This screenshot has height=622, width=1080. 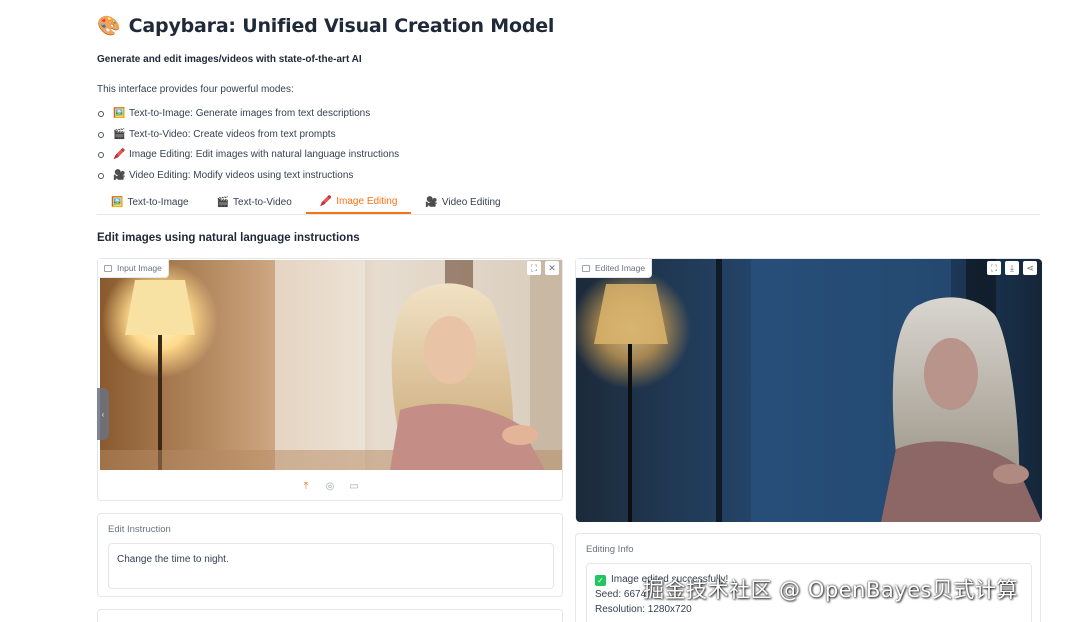 I want to click on edited-image-label: Edited Image, so click(x=614, y=268).